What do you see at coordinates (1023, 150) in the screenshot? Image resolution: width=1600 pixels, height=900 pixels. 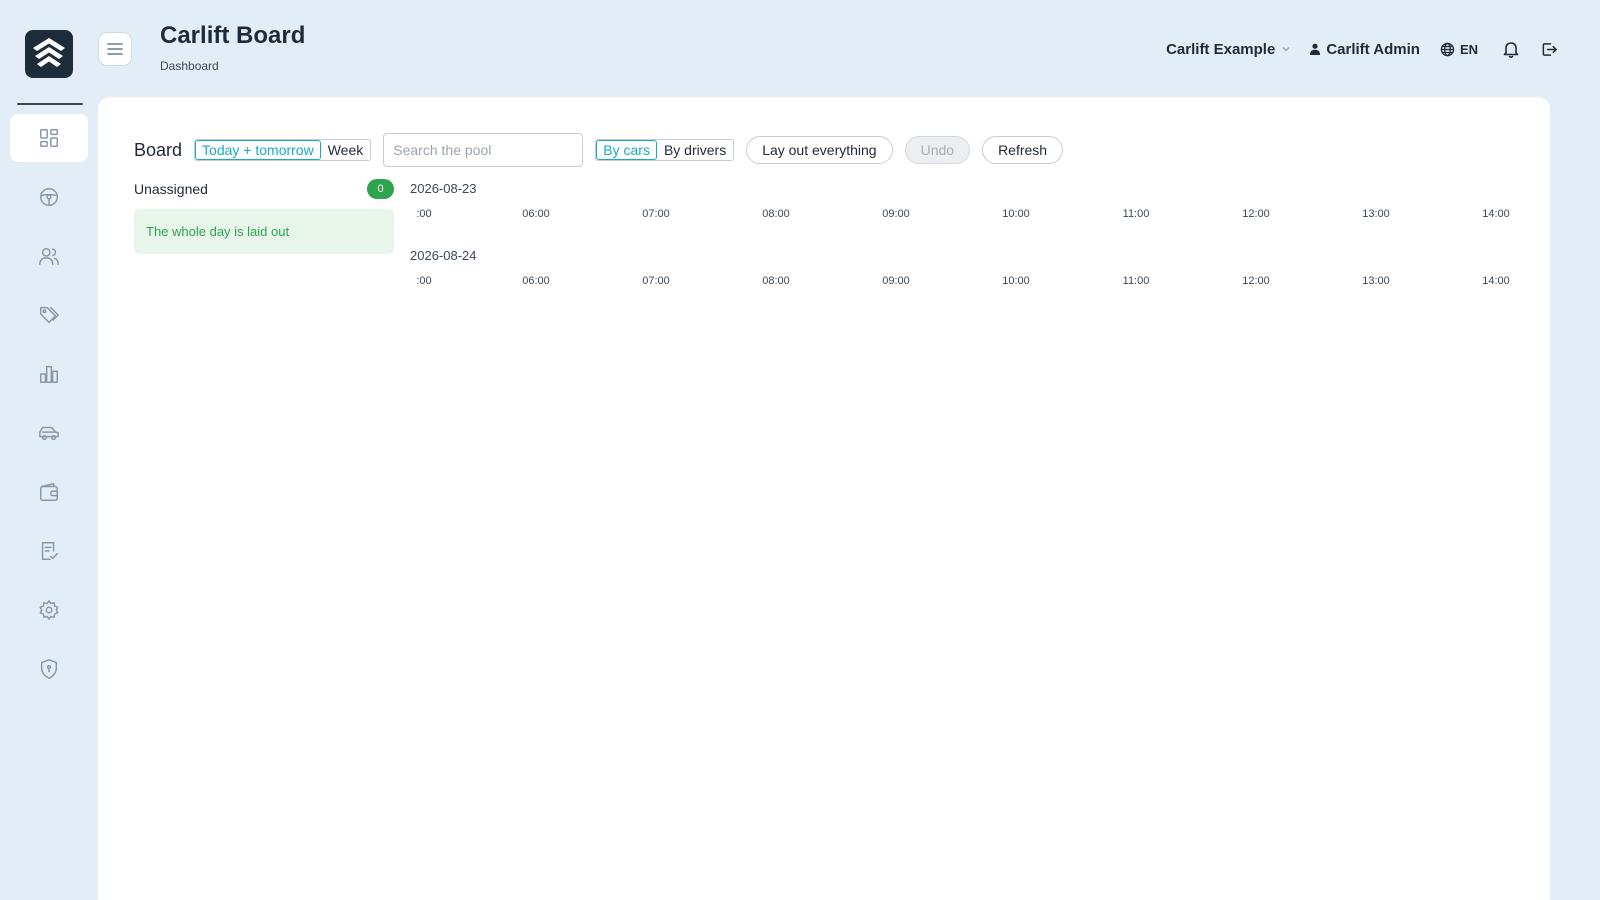 I see `refresh-button: Refresh` at bounding box center [1023, 150].